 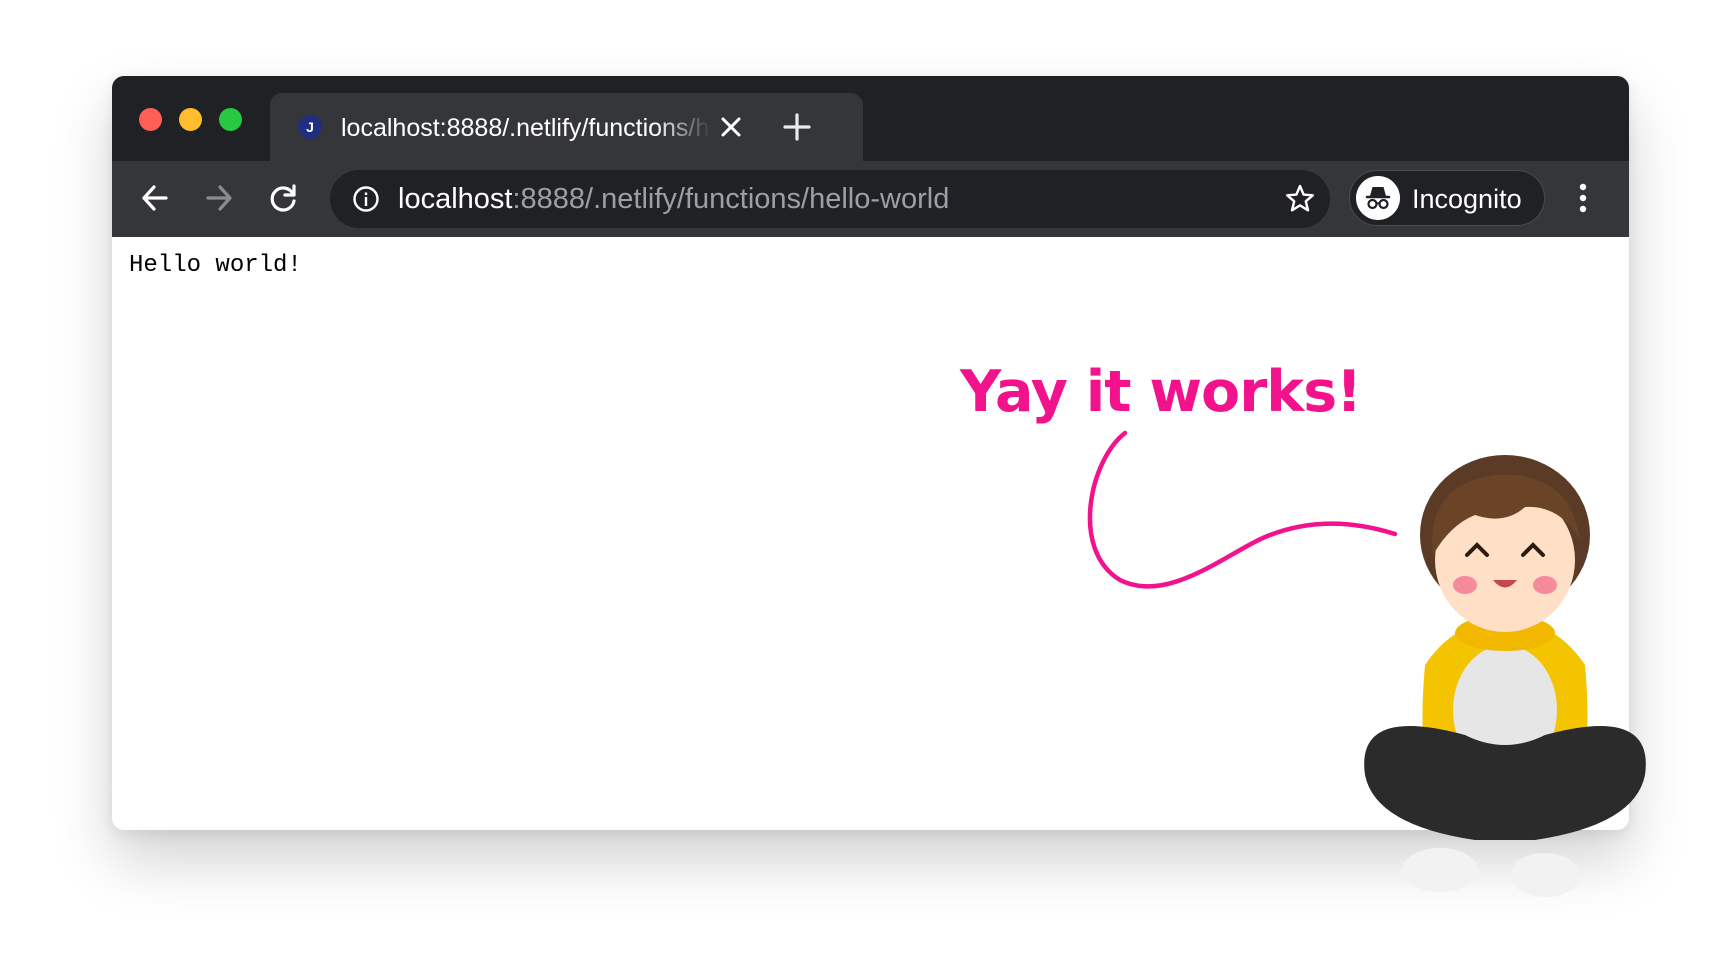 What do you see at coordinates (155, 198) in the screenshot?
I see `back-arrow-icon` at bounding box center [155, 198].